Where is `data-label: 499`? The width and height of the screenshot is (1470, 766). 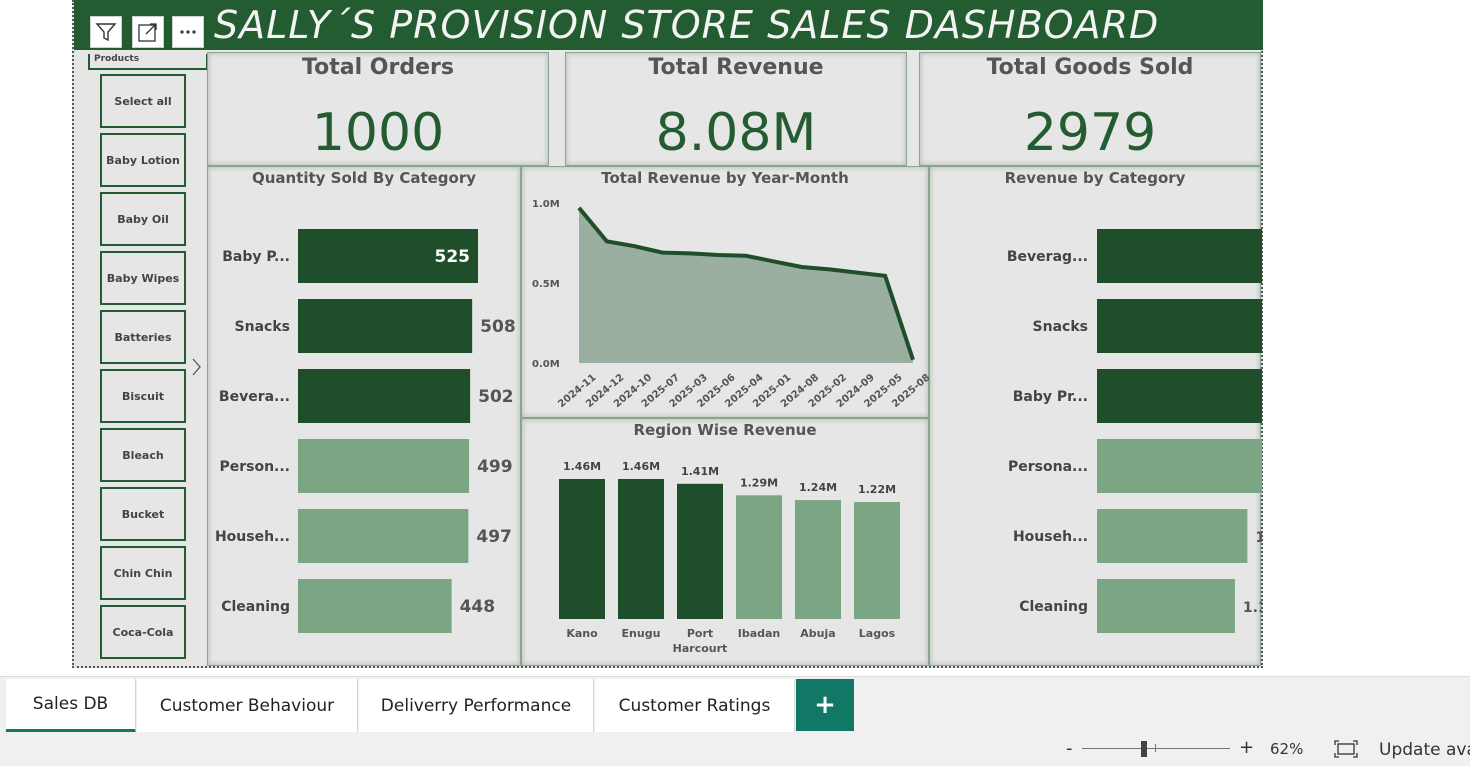 data-label: 499 is located at coordinates (494, 467).